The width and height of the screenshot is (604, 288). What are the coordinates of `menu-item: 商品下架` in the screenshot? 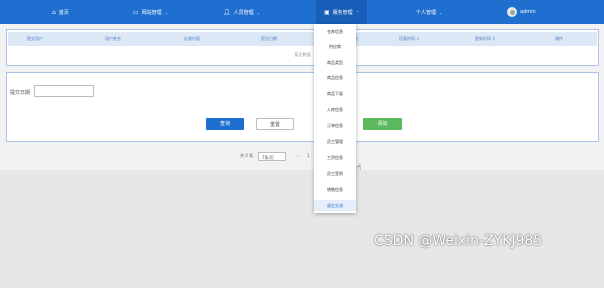 It's located at (335, 93).